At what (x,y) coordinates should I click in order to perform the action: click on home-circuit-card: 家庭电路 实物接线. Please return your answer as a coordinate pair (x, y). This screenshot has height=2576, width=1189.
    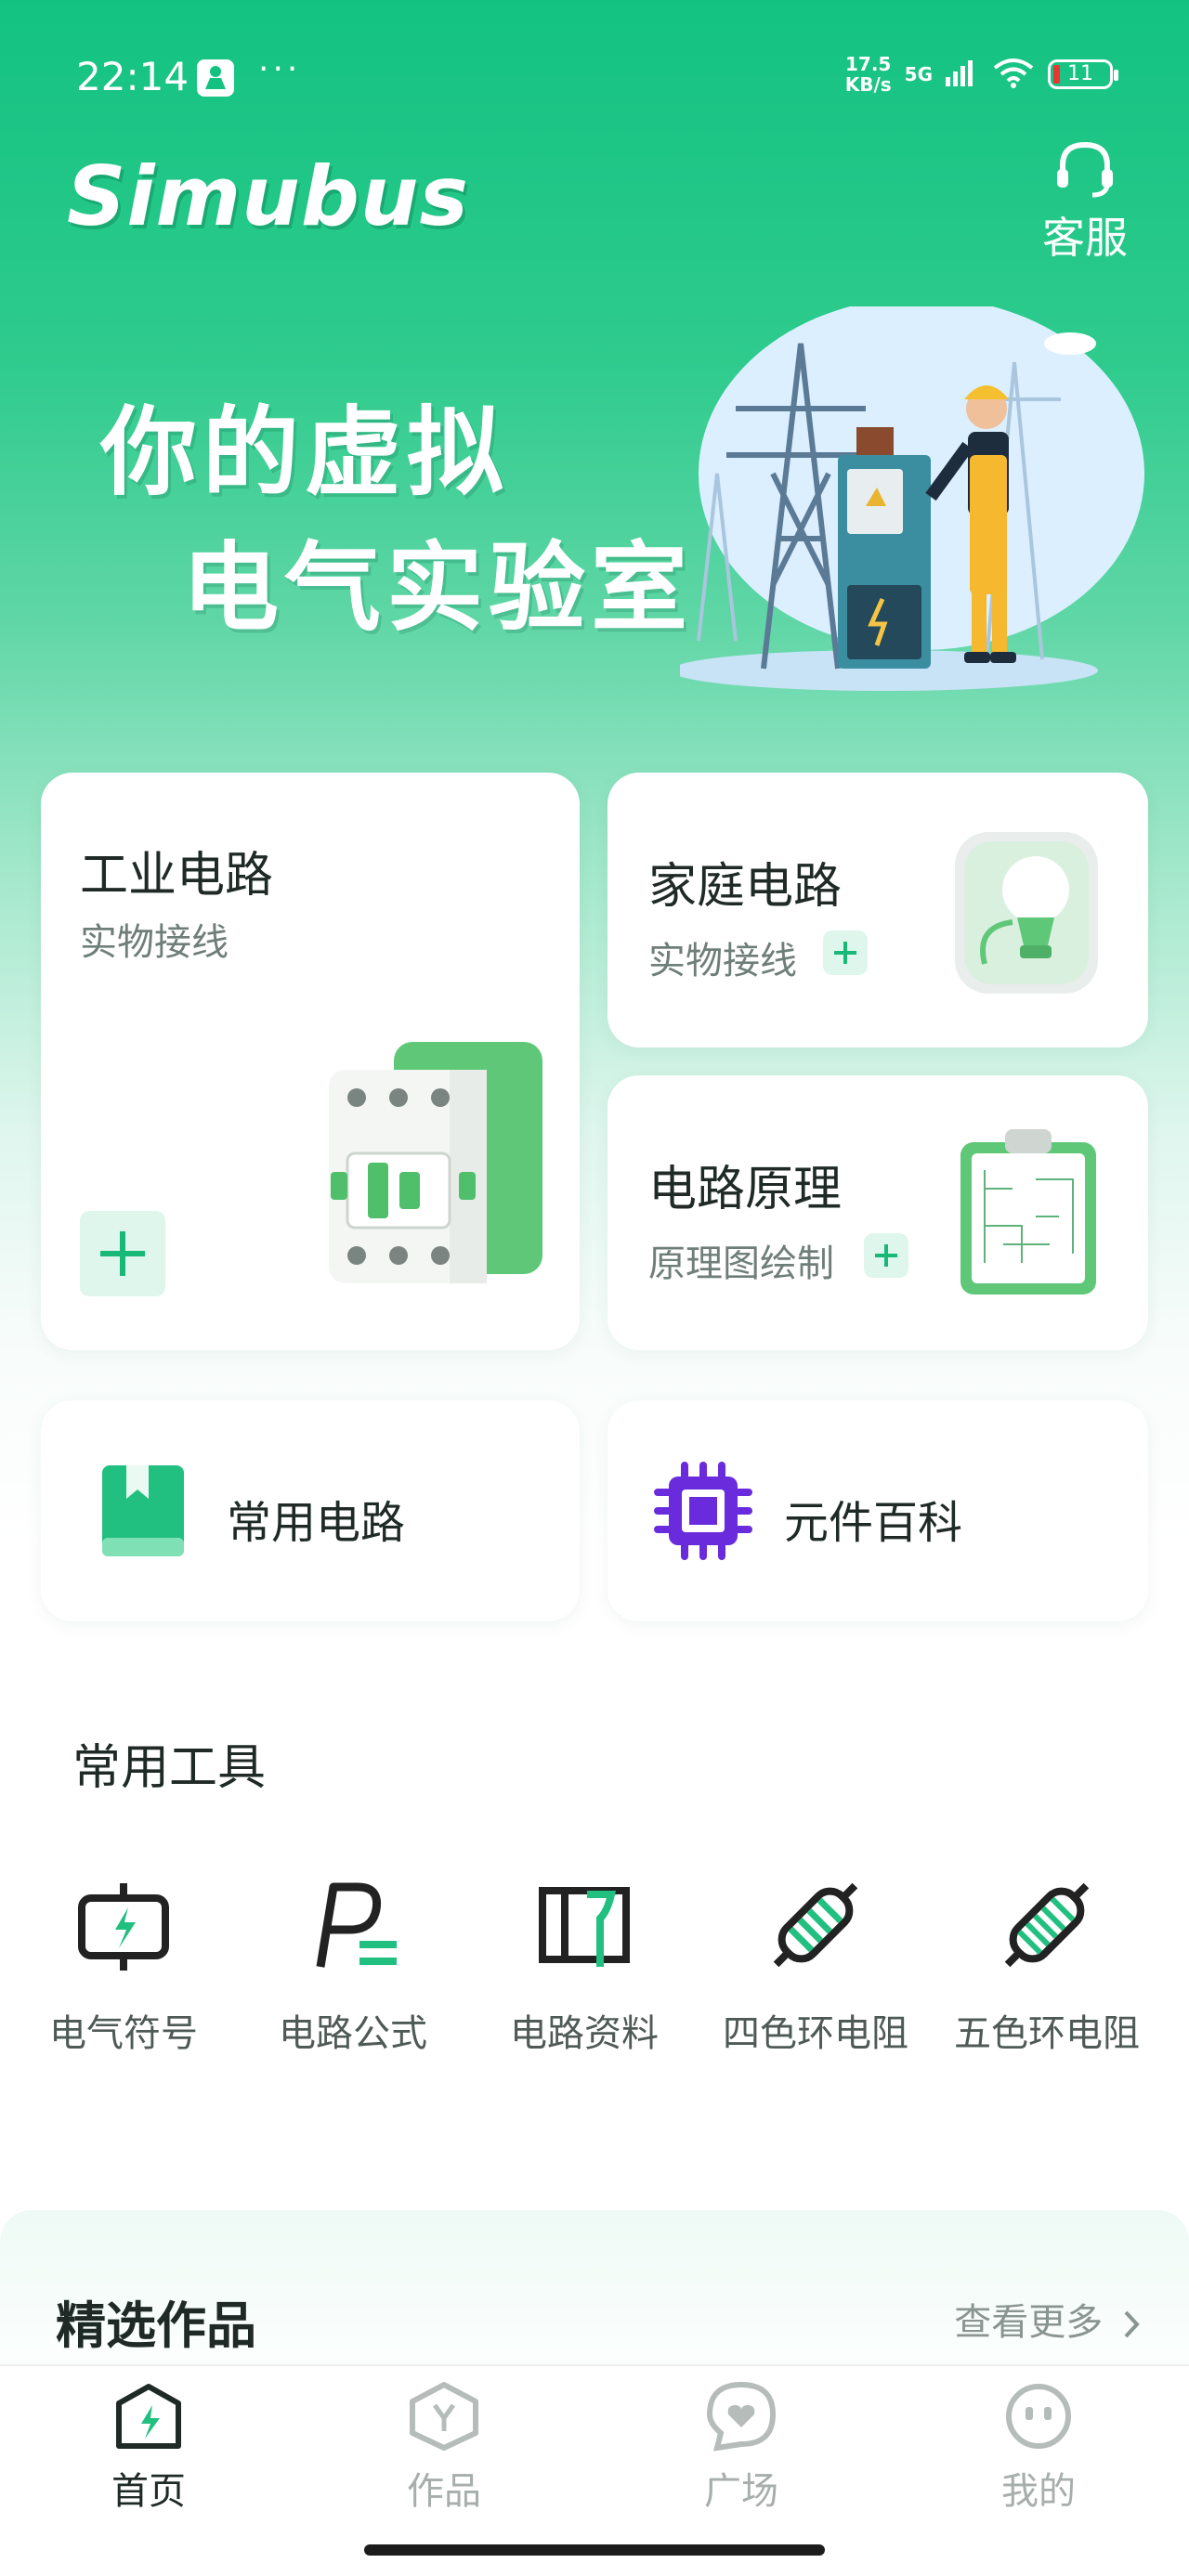
    Looking at the image, I should click on (878, 910).